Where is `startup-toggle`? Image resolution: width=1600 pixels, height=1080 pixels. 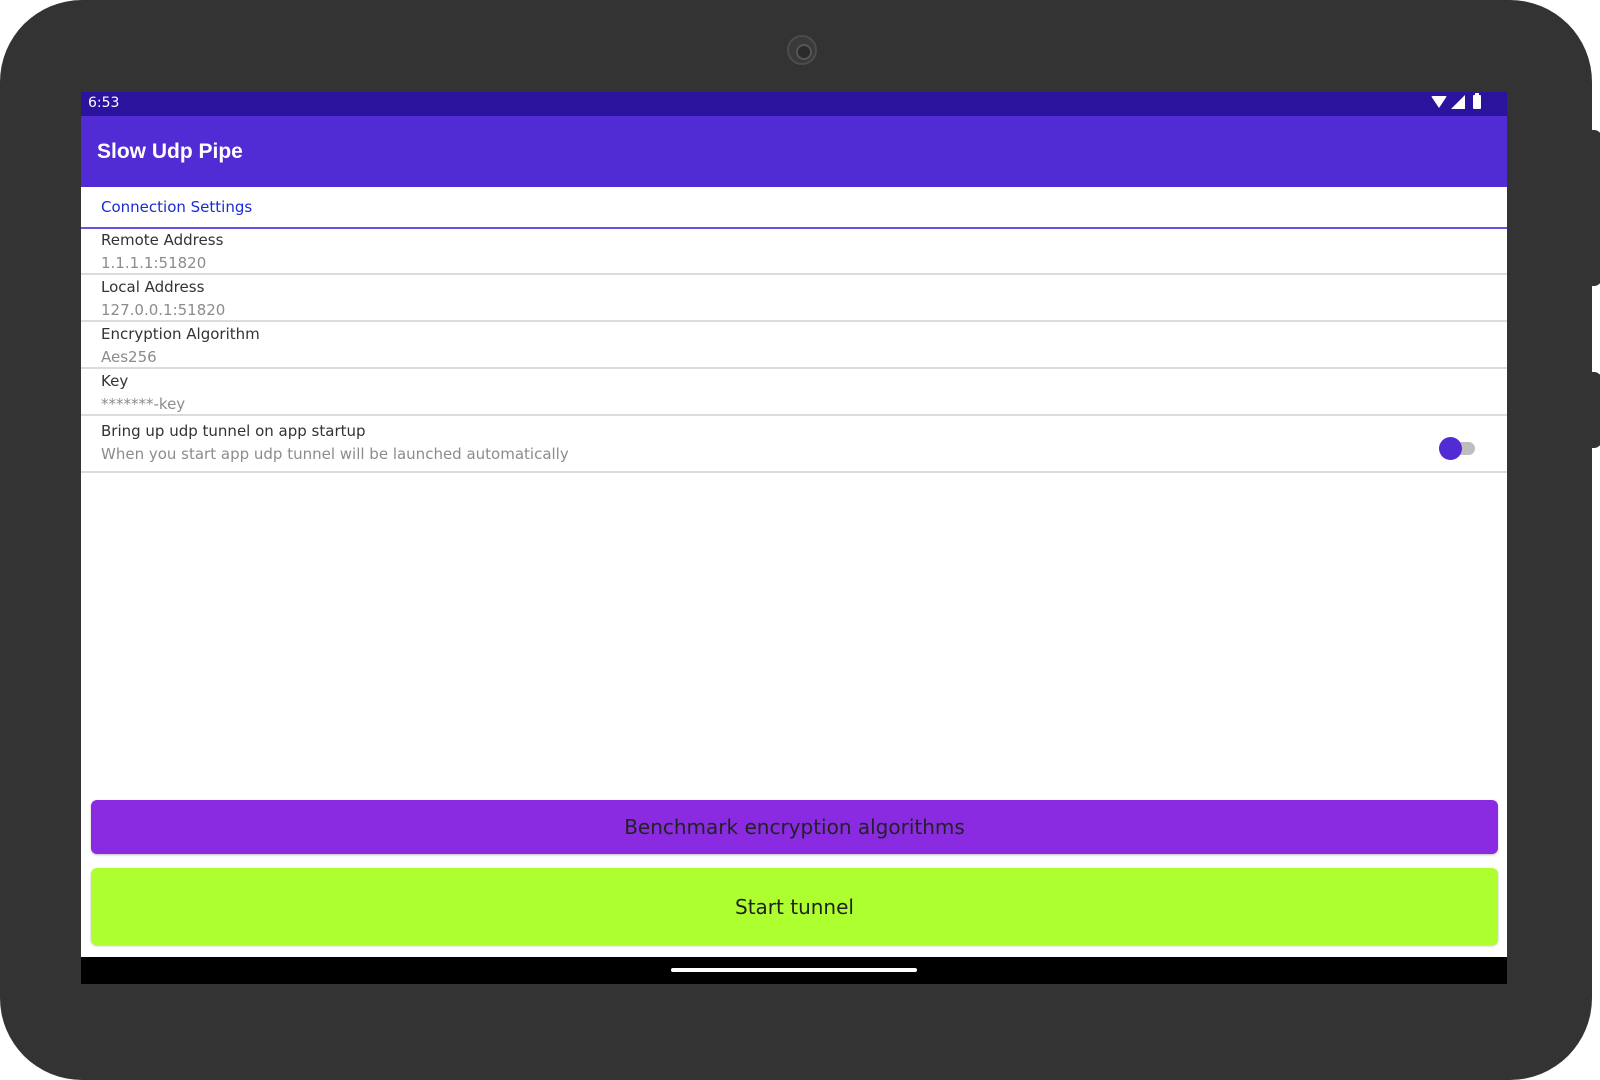 startup-toggle is located at coordinates (1457, 448).